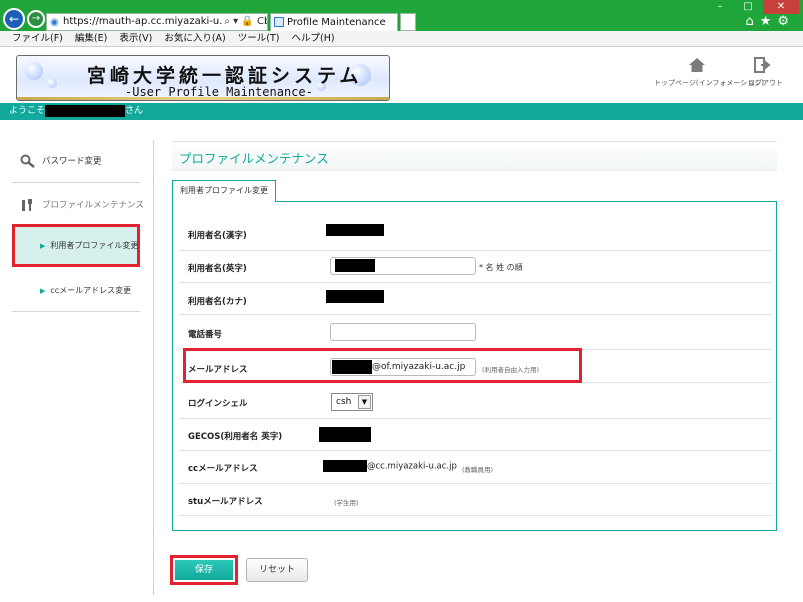 This screenshot has height=602, width=803. I want to click on phone-label: 電話番号, so click(205, 335).